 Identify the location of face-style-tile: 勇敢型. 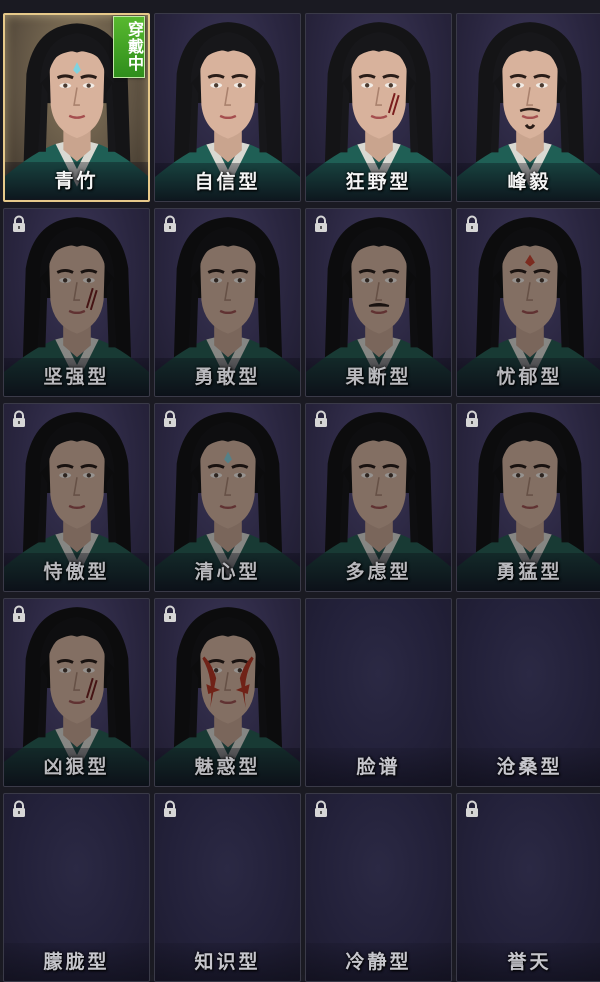
(227, 302).